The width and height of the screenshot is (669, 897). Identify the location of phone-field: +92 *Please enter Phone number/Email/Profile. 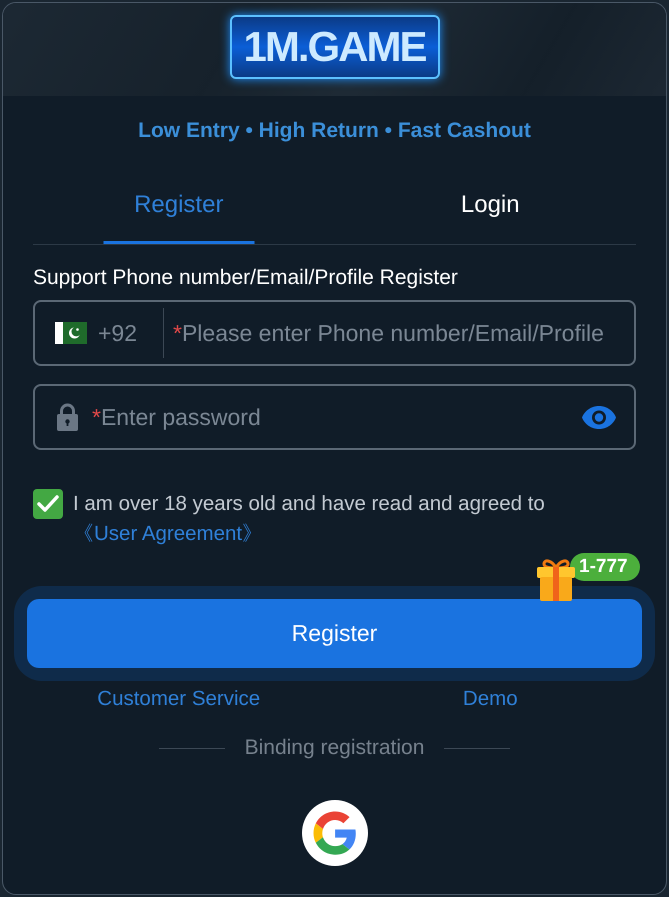
(334, 333).